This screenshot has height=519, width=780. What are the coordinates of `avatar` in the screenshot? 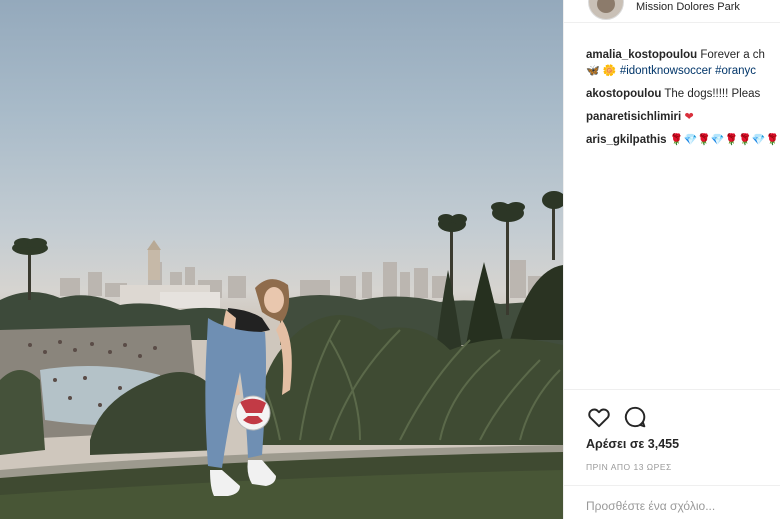 It's located at (606, 10).